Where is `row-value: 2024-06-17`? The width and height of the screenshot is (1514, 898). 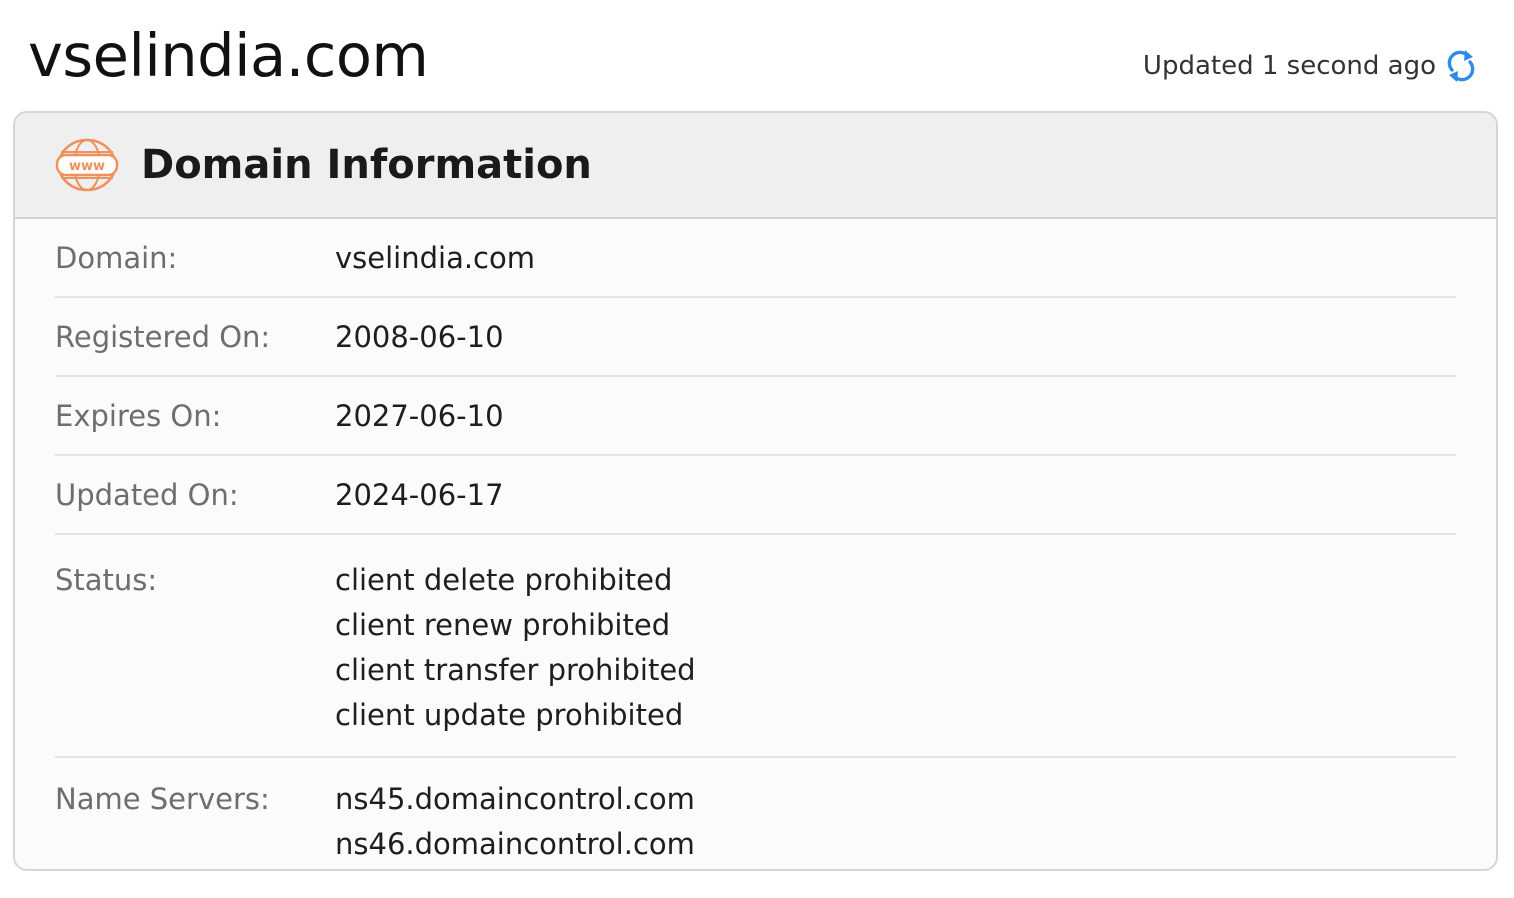
row-value: 2024-06-17 is located at coordinates (419, 494).